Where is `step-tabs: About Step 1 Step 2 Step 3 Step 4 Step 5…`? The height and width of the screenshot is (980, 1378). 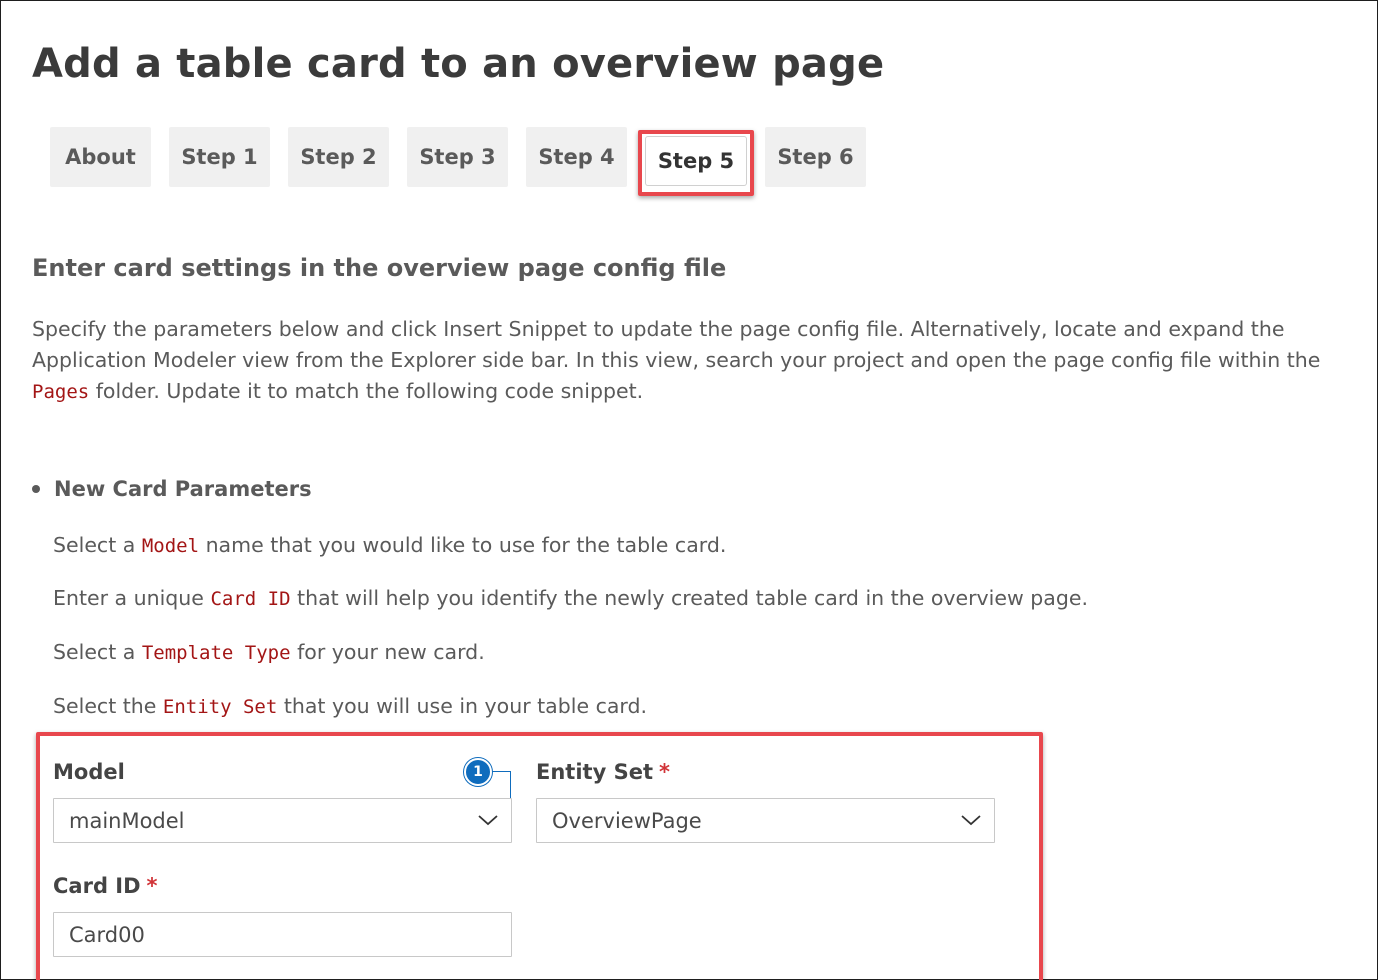 step-tabs: About Step 1 Step 2 Step 3 Step 4 Step 5… is located at coordinates (689, 157).